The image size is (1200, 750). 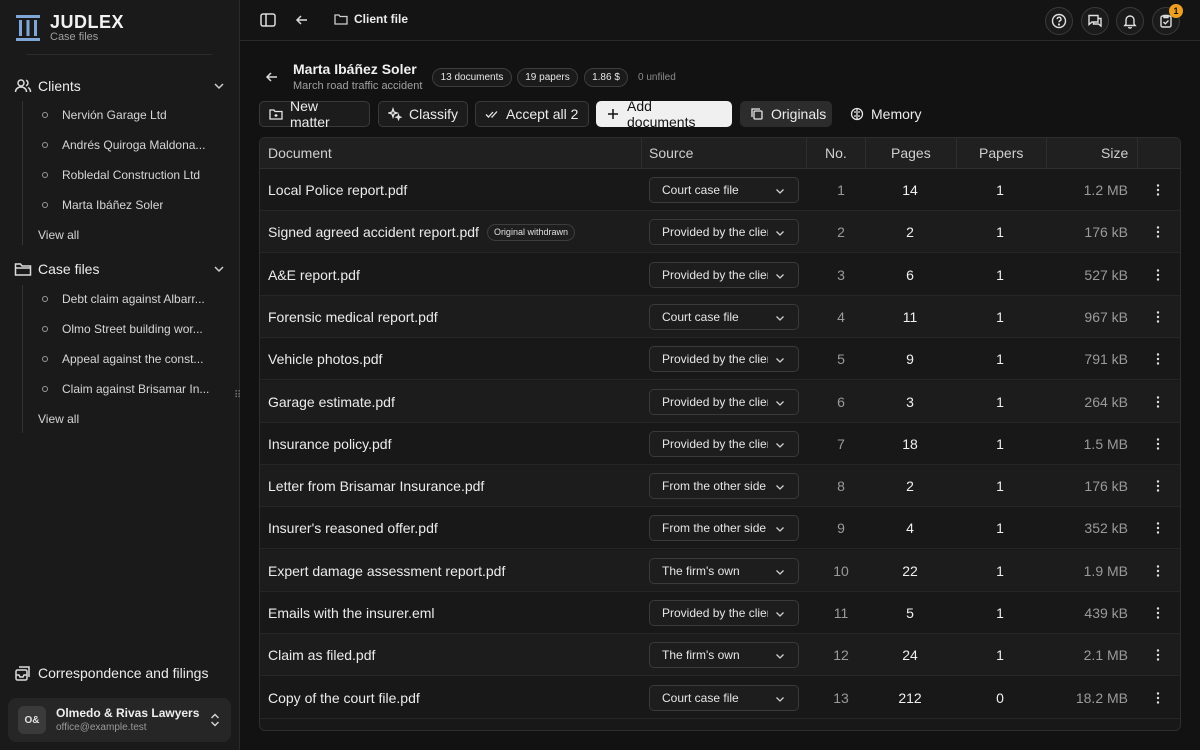 I want to click on case-files-view-all-link: View all, so click(x=58, y=419).